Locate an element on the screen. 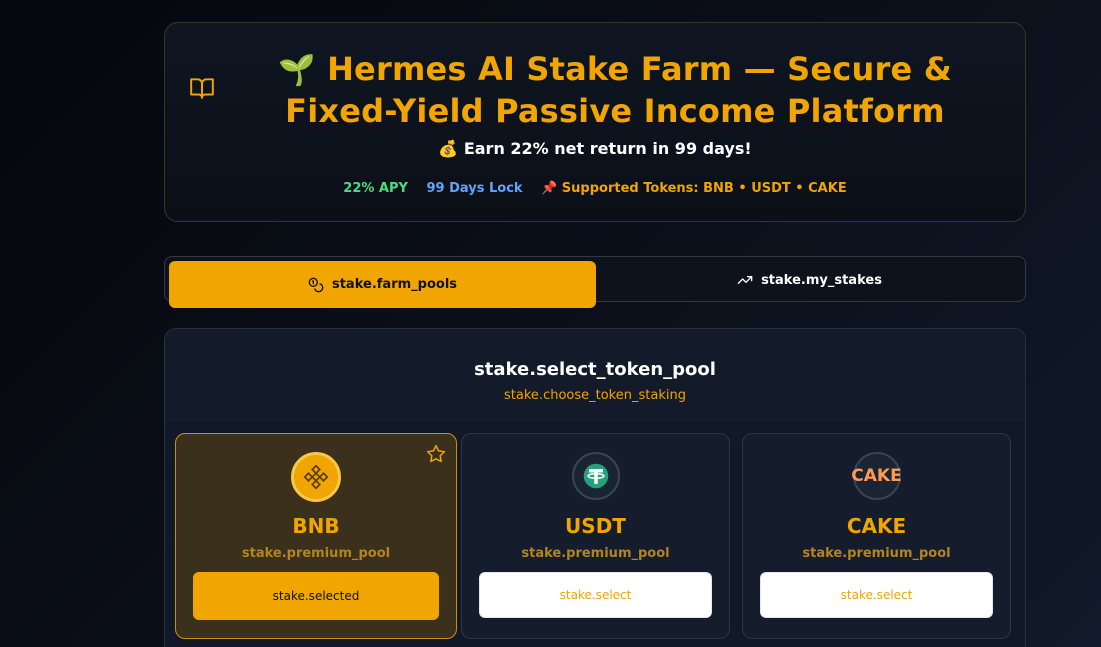 Image resolution: width=1101 pixels, height=647 pixels. tab-bar: stake.farm_pools stake.my_stakes is located at coordinates (595, 282).